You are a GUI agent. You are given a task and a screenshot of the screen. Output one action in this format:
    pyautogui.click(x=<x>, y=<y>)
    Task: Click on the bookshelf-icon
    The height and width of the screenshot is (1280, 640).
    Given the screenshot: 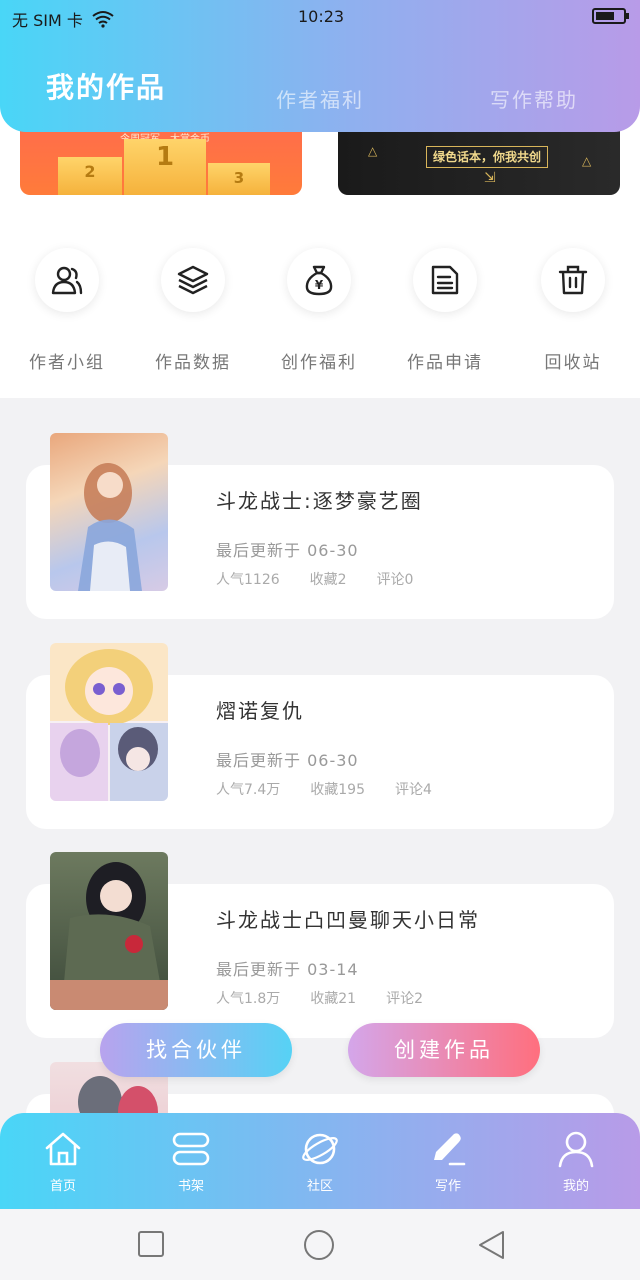 What is the action you would take?
    pyautogui.click(x=191, y=1149)
    